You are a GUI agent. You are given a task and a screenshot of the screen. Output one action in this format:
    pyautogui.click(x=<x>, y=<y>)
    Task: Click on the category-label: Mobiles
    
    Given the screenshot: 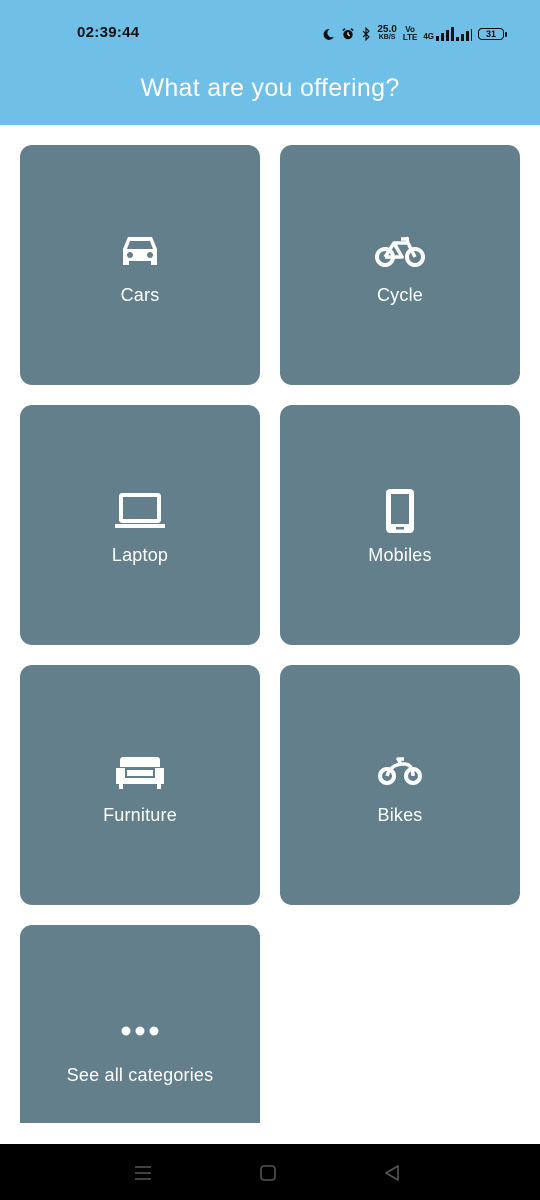 What is the action you would take?
    pyautogui.click(x=400, y=555)
    